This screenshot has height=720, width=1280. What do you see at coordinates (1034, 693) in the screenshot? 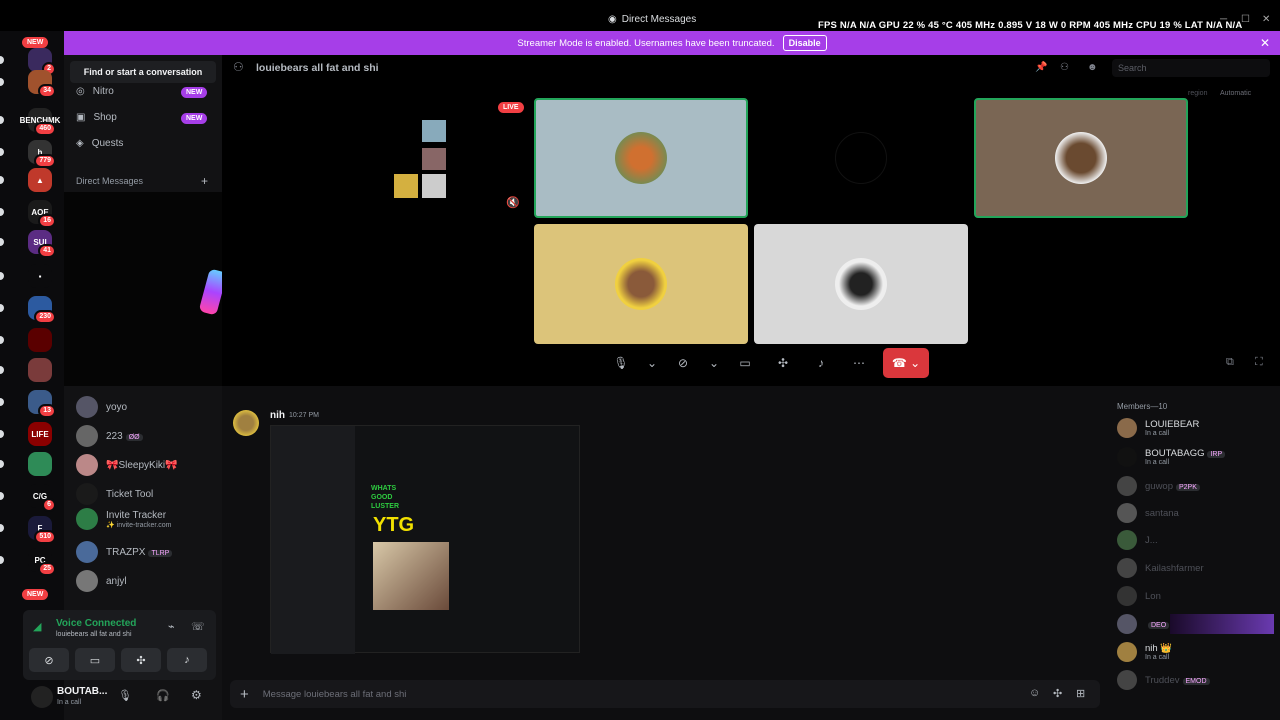
I see `emoji-icon: ☺` at bounding box center [1034, 693].